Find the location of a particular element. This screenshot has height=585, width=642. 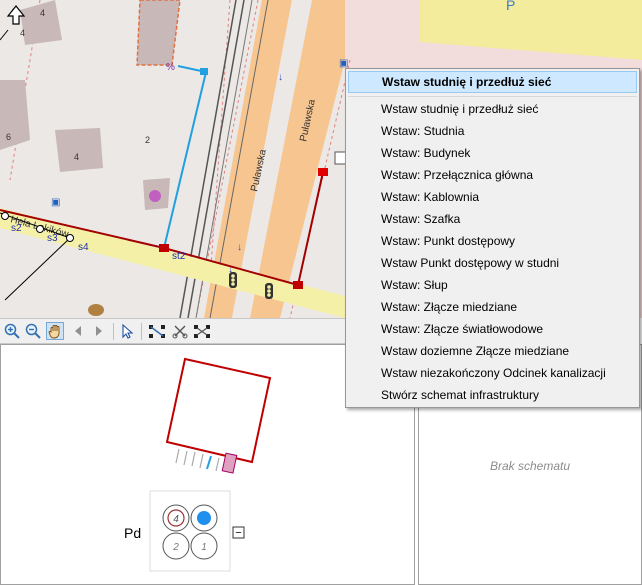

splitter-icon: % is located at coordinates (170, 67).